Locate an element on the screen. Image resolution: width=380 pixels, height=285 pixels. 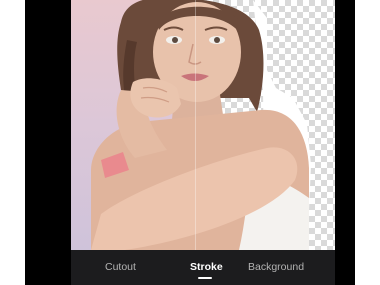
mode-tab-bar: Cutout Stroke Background is located at coordinates (203, 267).